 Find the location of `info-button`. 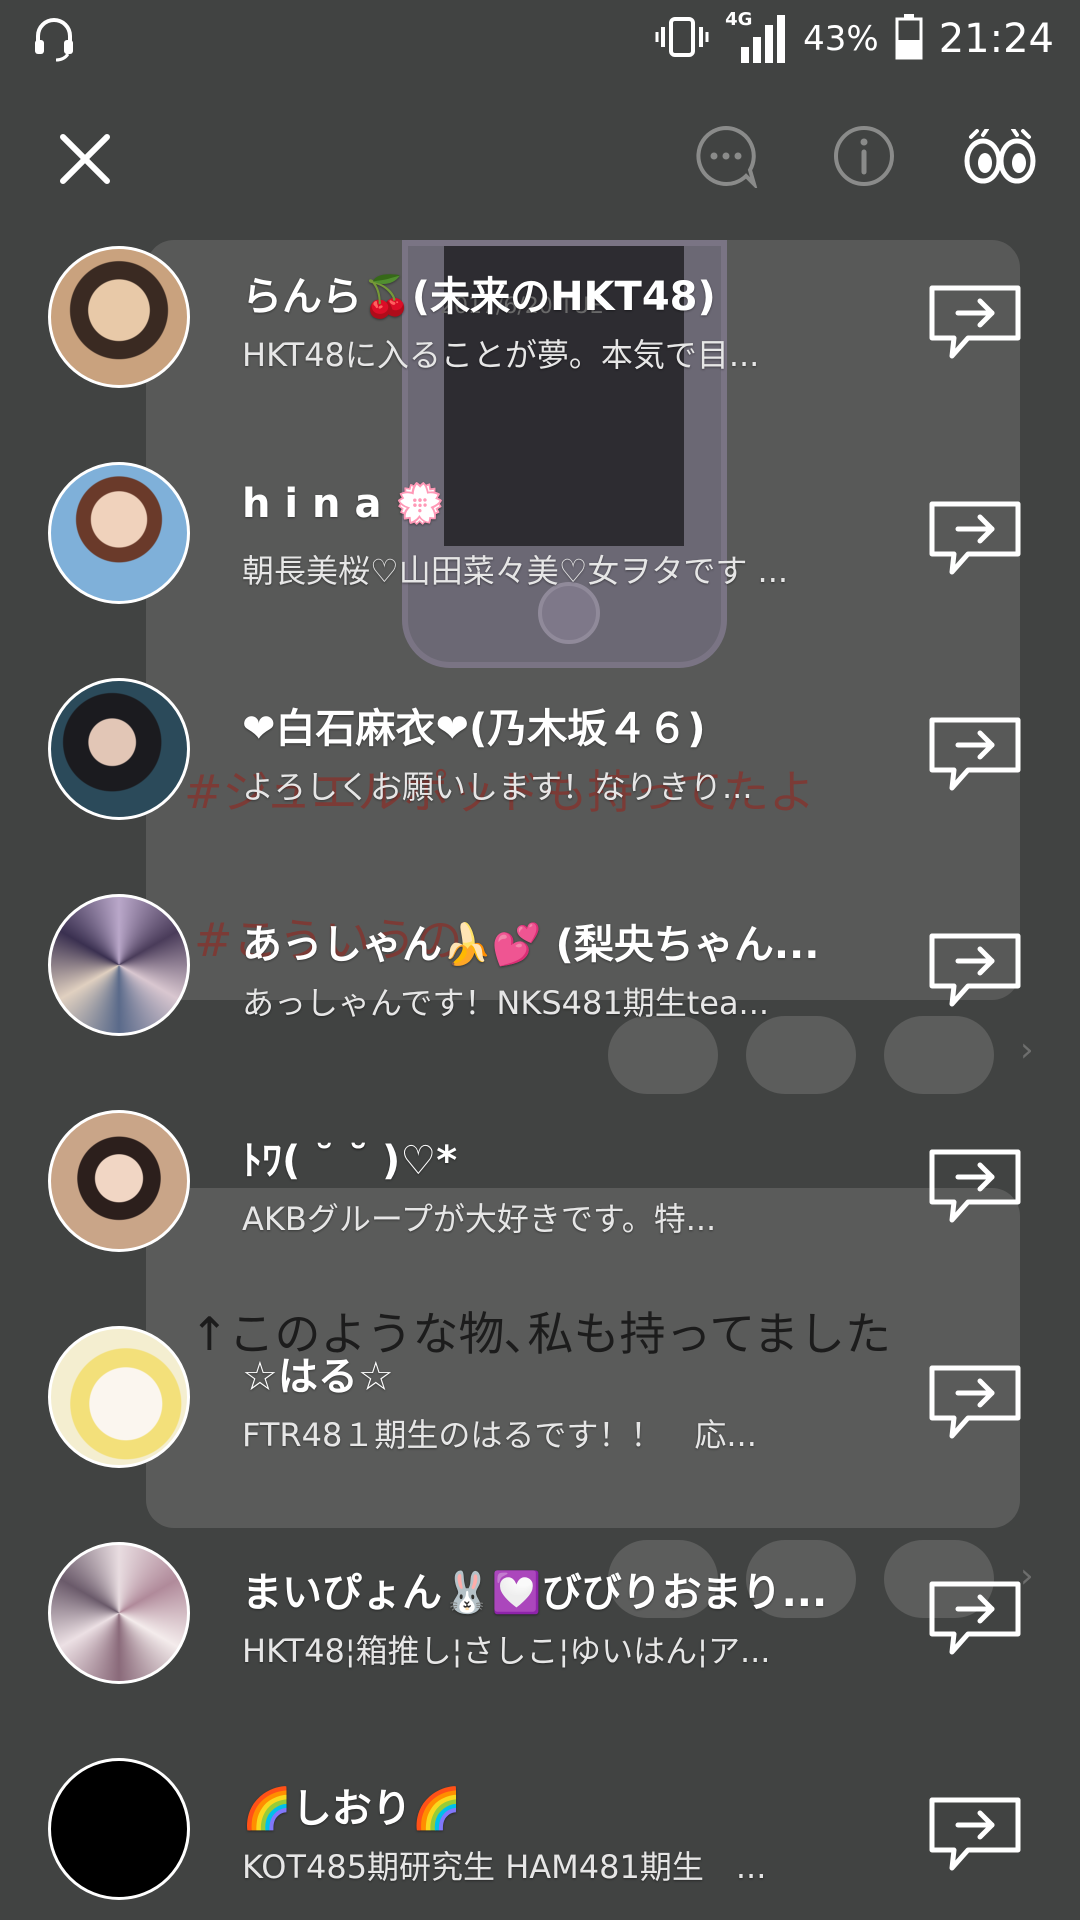

info-button is located at coordinates (864, 156).